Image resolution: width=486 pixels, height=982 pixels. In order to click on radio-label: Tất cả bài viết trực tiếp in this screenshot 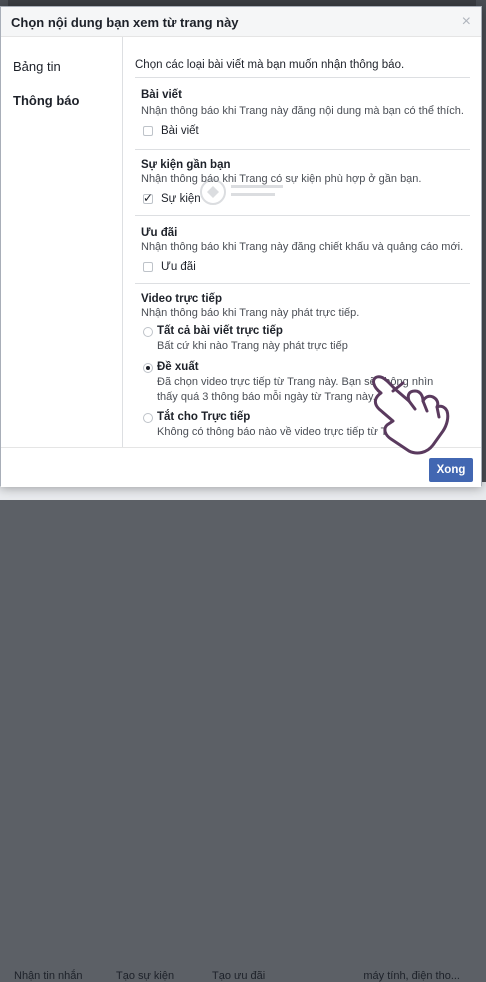, I will do `click(220, 331)`.